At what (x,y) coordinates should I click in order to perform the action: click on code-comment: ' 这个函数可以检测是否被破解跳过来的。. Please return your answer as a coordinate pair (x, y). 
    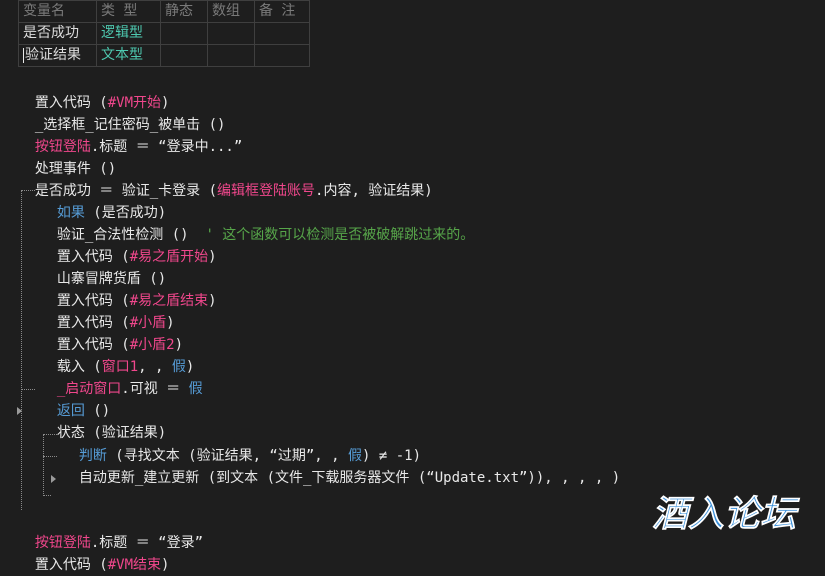
    Looking at the image, I should click on (340, 235).